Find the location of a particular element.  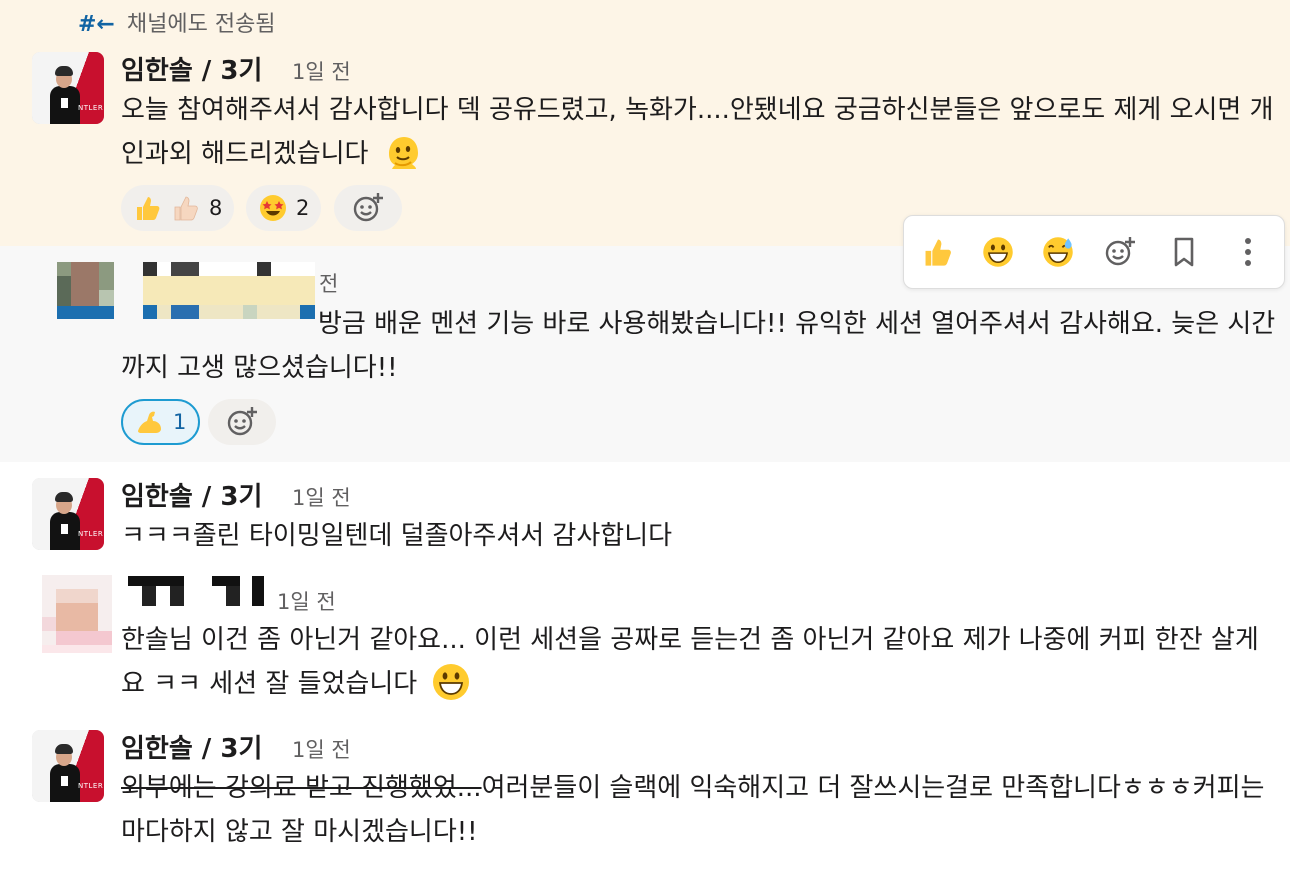

reaction-count: 1 is located at coordinates (180, 422).